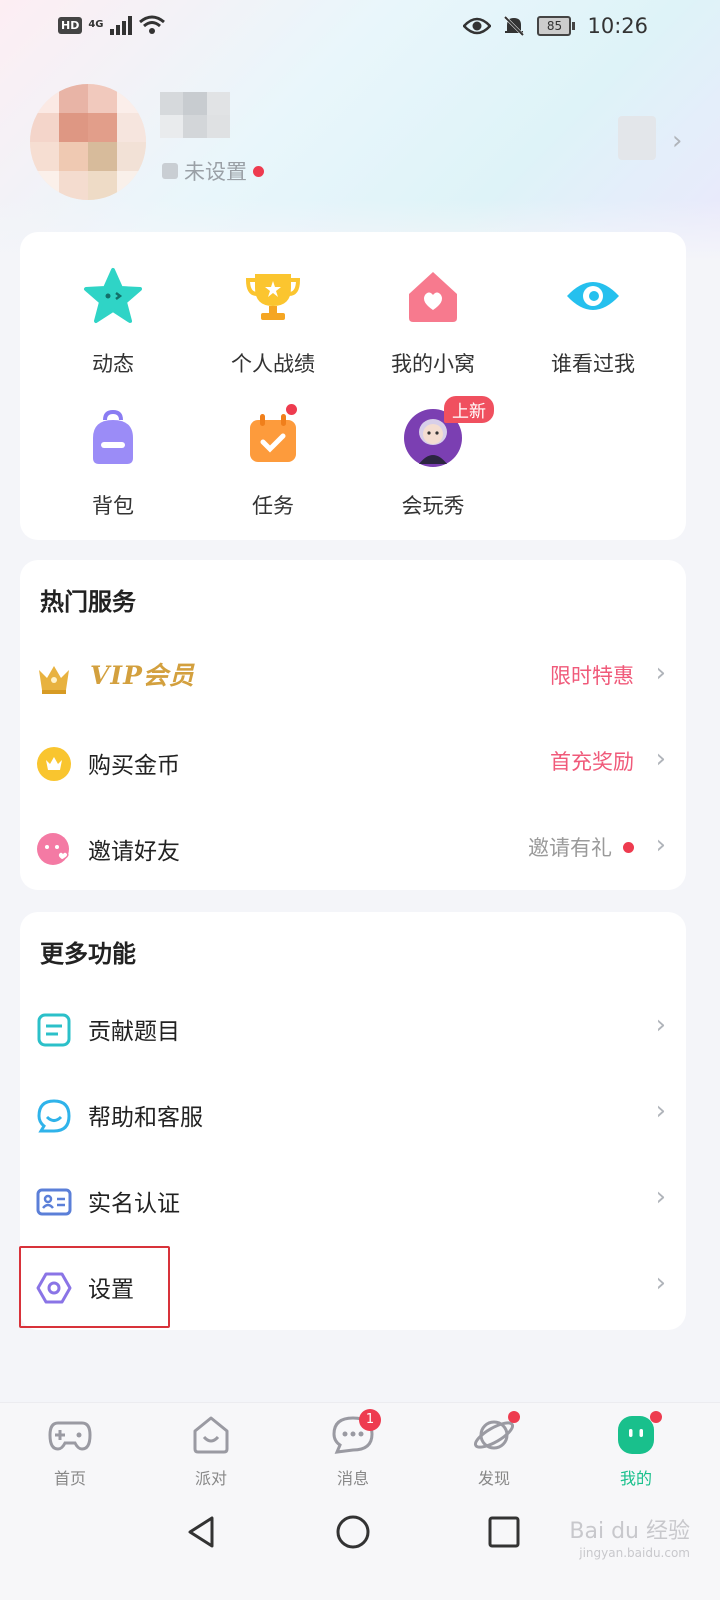  What do you see at coordinates (54, 1202) in the screenshot?
I see `id-card-icon` at bounding box center [54, 1202].